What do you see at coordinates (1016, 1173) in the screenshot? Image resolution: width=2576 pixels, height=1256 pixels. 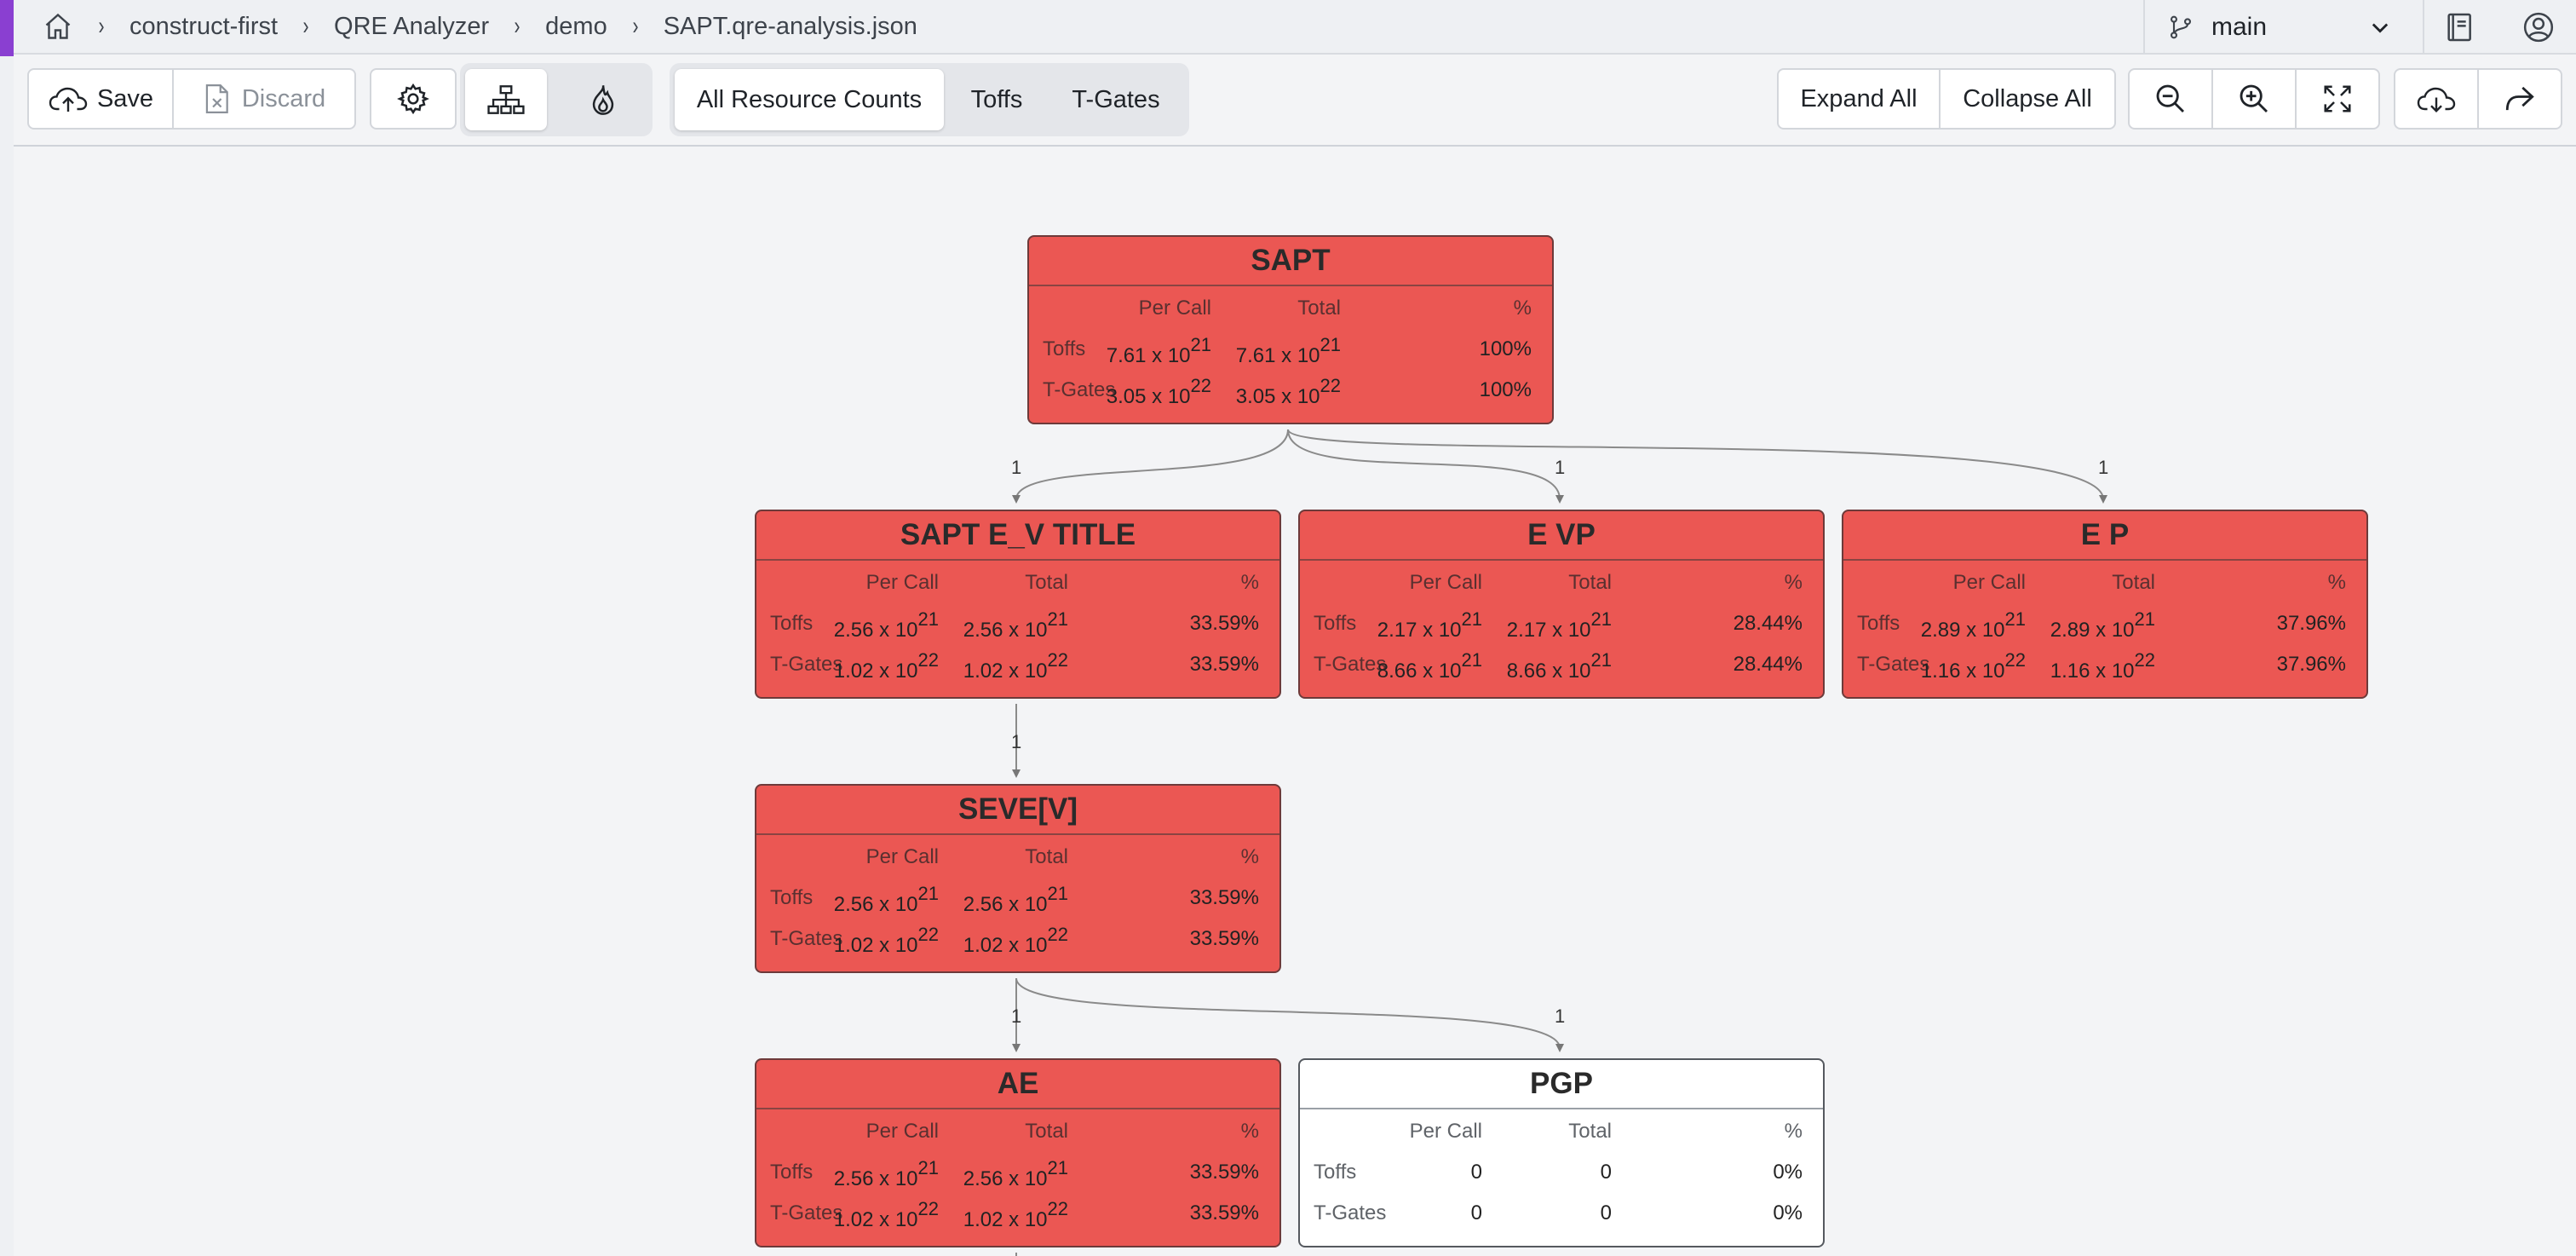 I see `toffs-total: 2.56 x 1021` at bounding box center [1016, 1173].